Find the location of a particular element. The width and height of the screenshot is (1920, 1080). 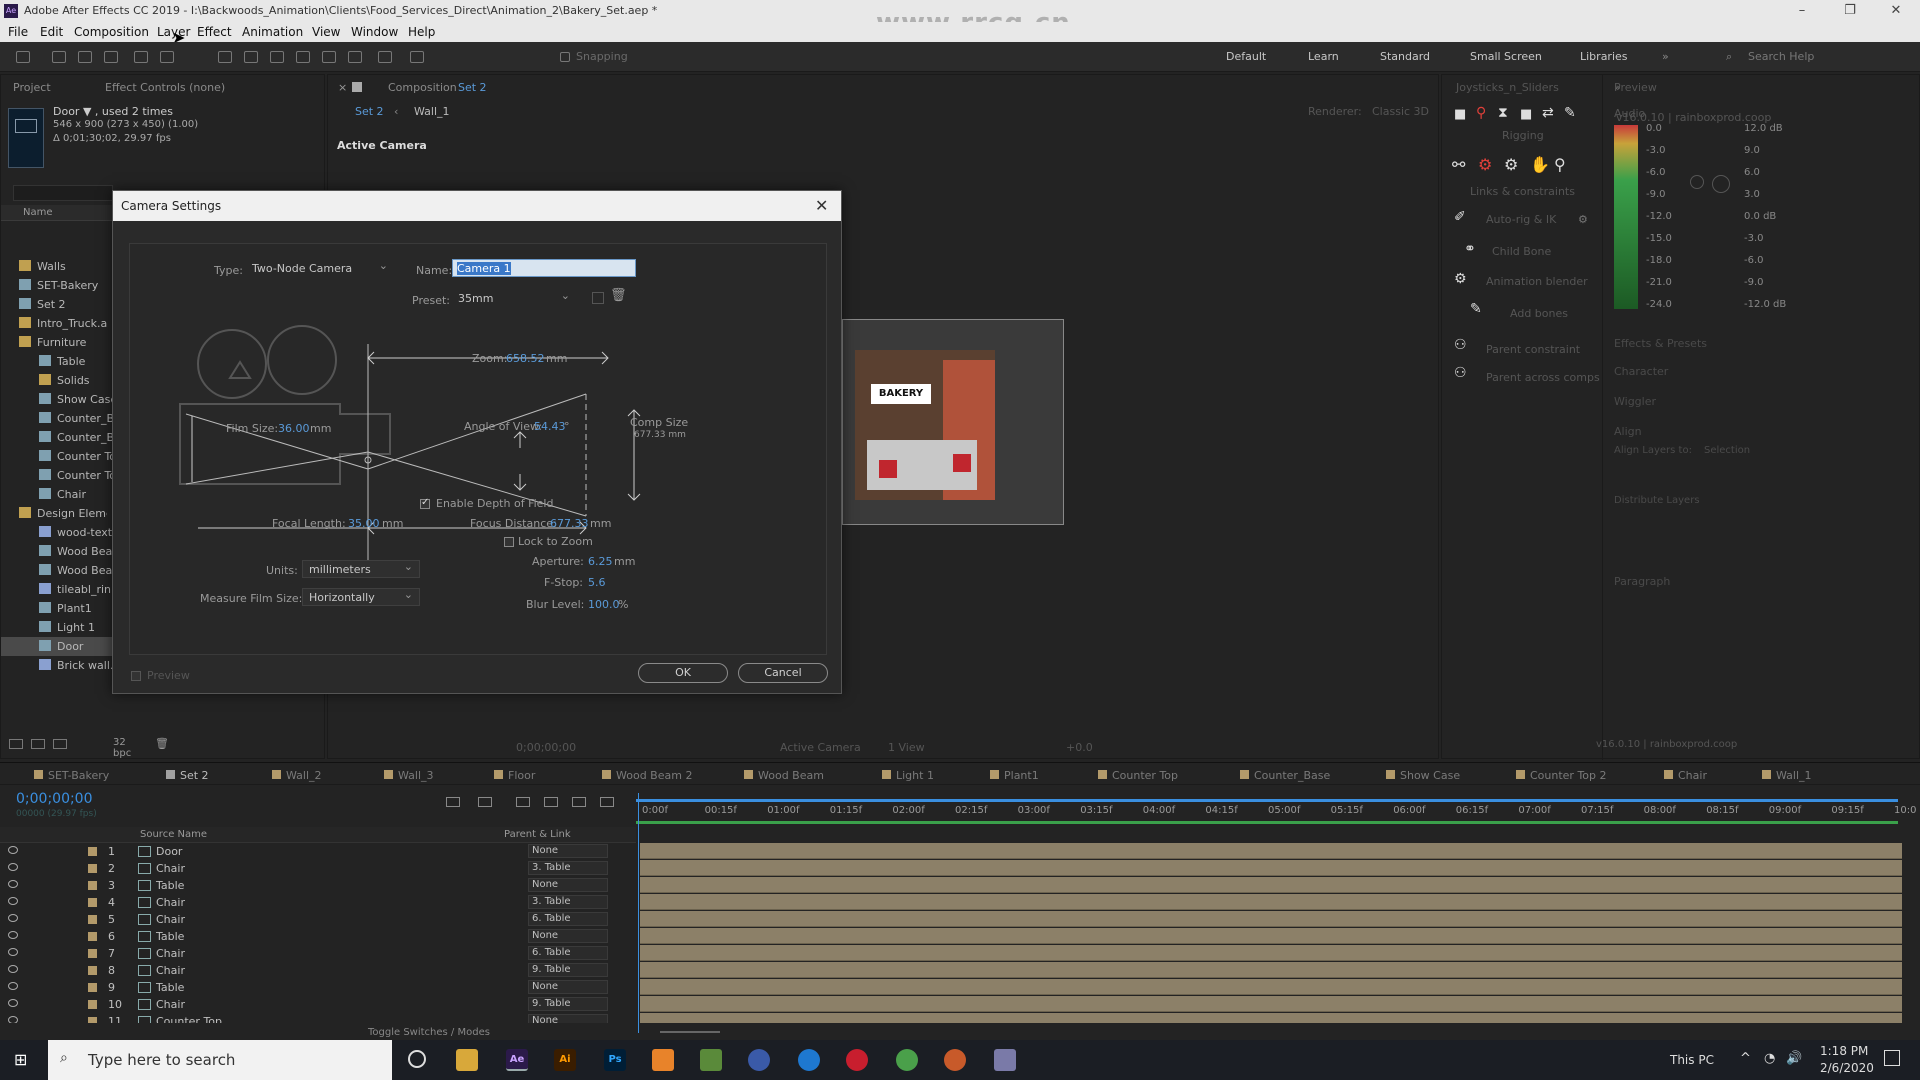

paragraph-label: Paragraph is located at coordinates (1642, 581).